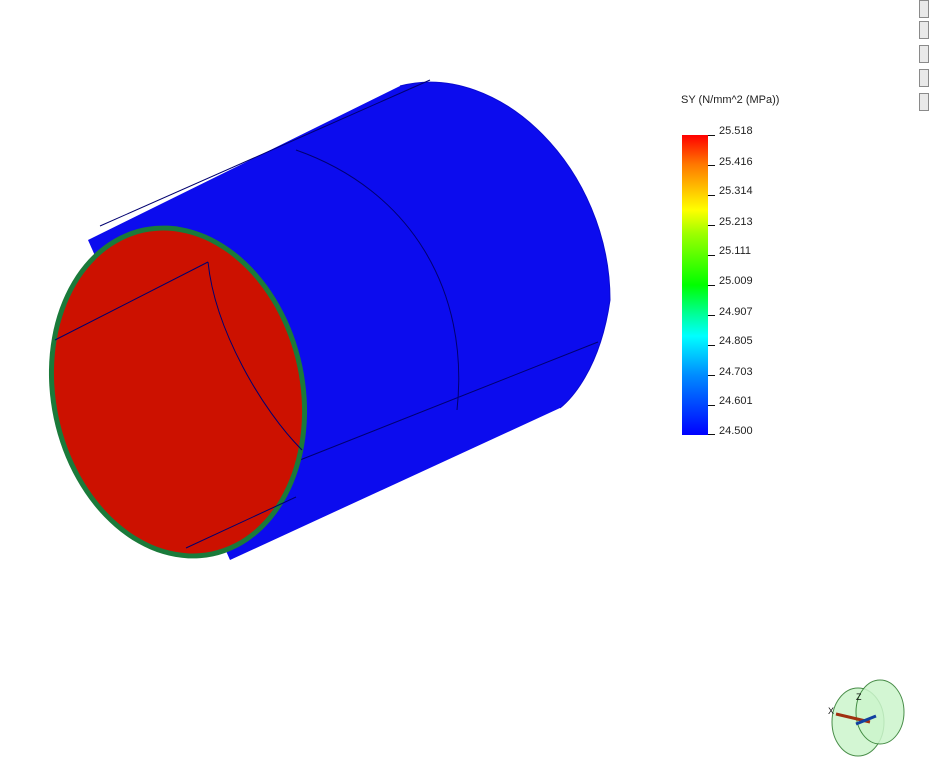 This screenshot has height=767, width=929. What do you see at coordinates (880, 712) in the screenshot?
I see `triad-ring` at bounding box center [880, 712].